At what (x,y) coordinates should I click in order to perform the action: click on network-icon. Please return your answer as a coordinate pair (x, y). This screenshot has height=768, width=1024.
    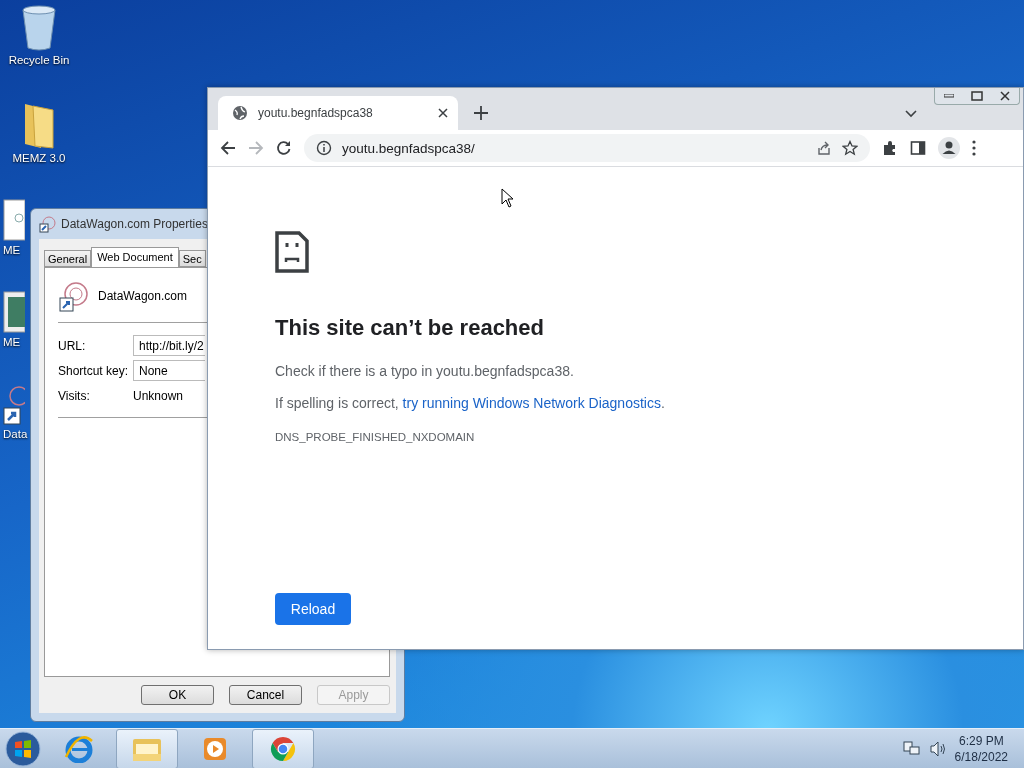
    Looking at the image, I should click on (911, 748).